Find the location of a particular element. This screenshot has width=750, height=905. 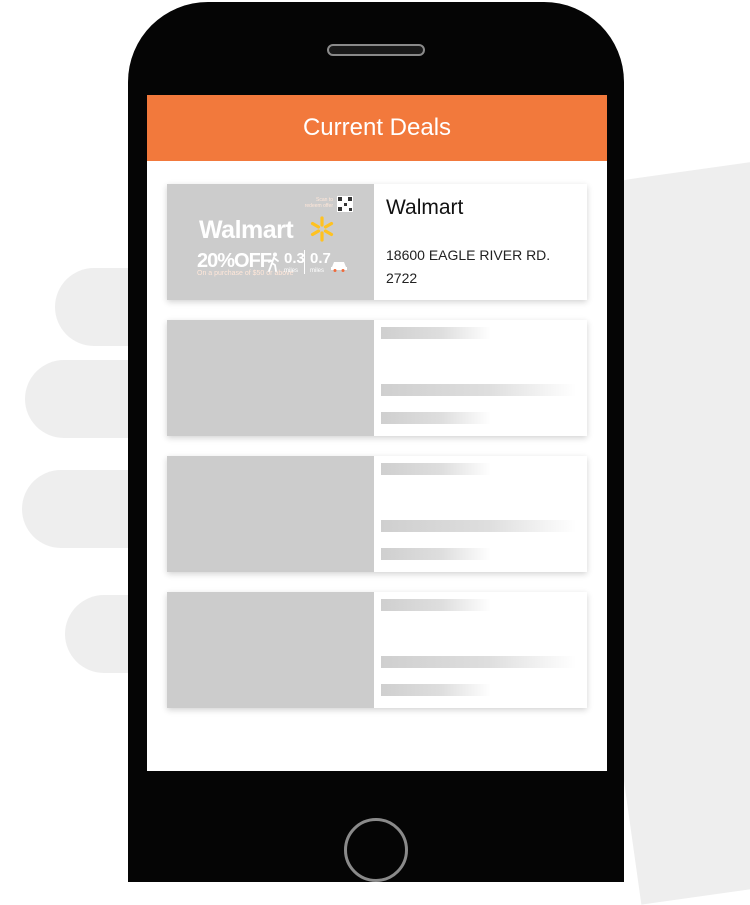

page-title: Current Deals is located at coordinates (377, 127).